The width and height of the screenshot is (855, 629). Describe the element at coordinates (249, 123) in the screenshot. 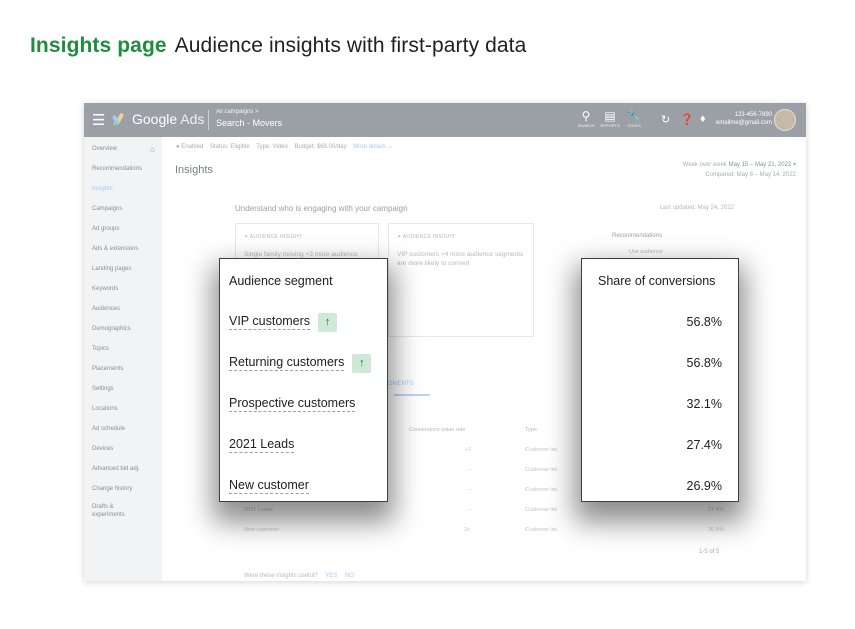

I see `campaign-name: Search - Movers` at that location.